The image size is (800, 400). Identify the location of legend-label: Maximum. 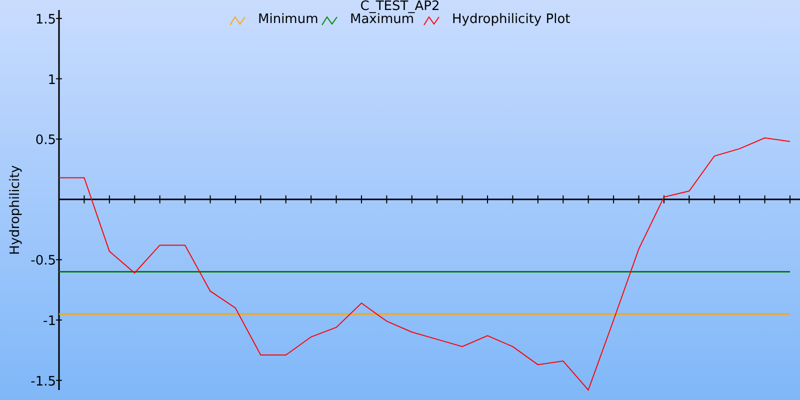
(382, 19).